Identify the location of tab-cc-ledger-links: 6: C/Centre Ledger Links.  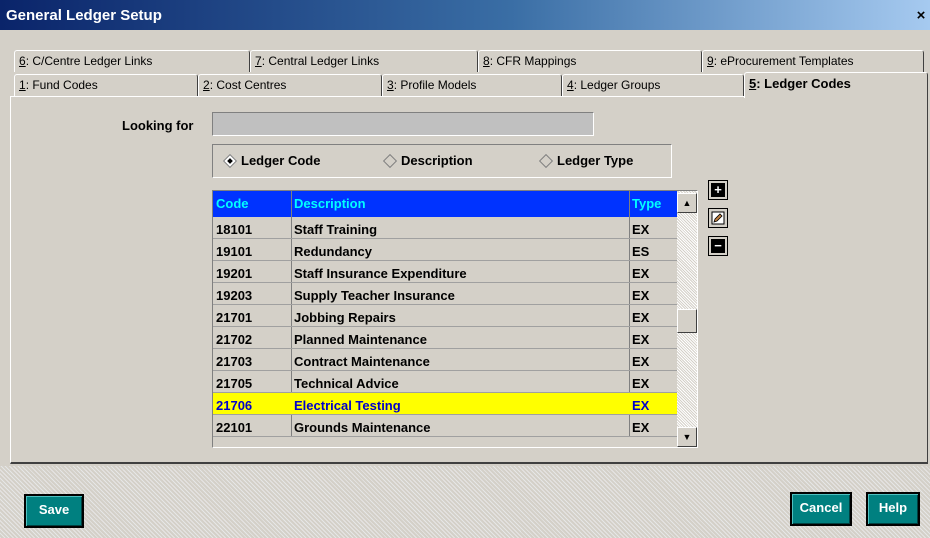
(132, 61).